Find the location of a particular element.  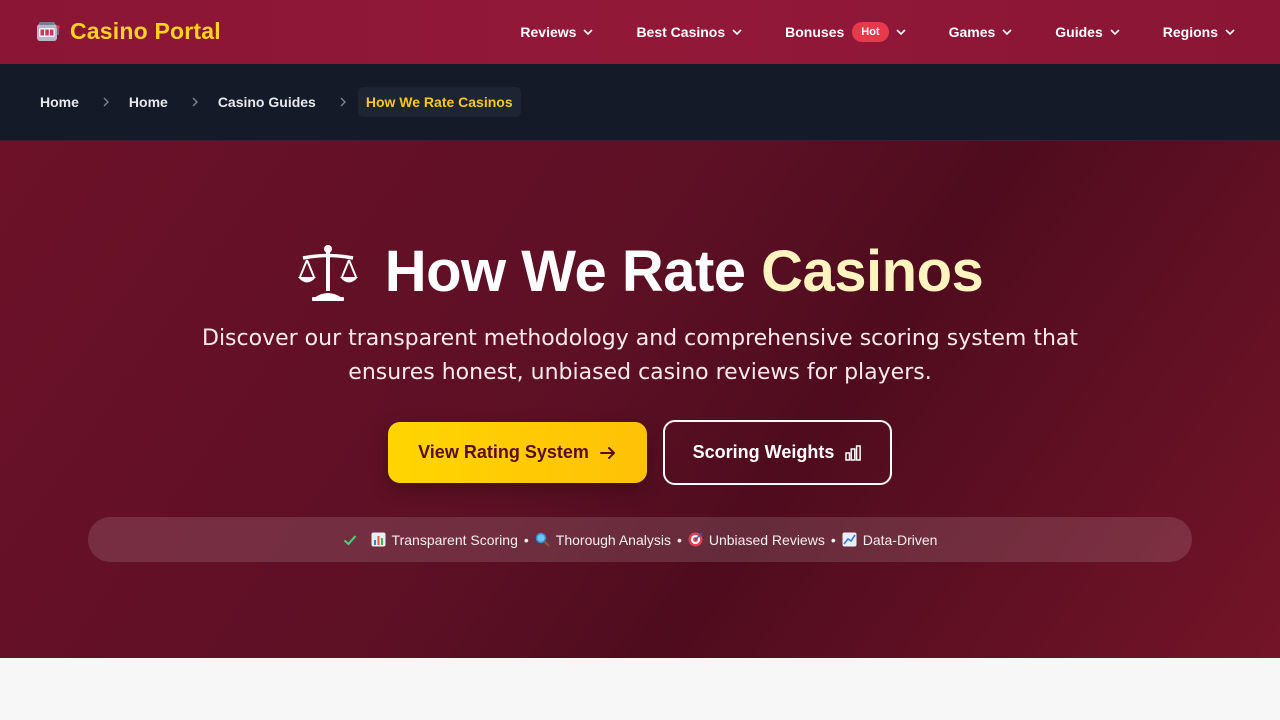

nav-item-bonuses: Bonuses Hot is located at coordinates (845, 32).